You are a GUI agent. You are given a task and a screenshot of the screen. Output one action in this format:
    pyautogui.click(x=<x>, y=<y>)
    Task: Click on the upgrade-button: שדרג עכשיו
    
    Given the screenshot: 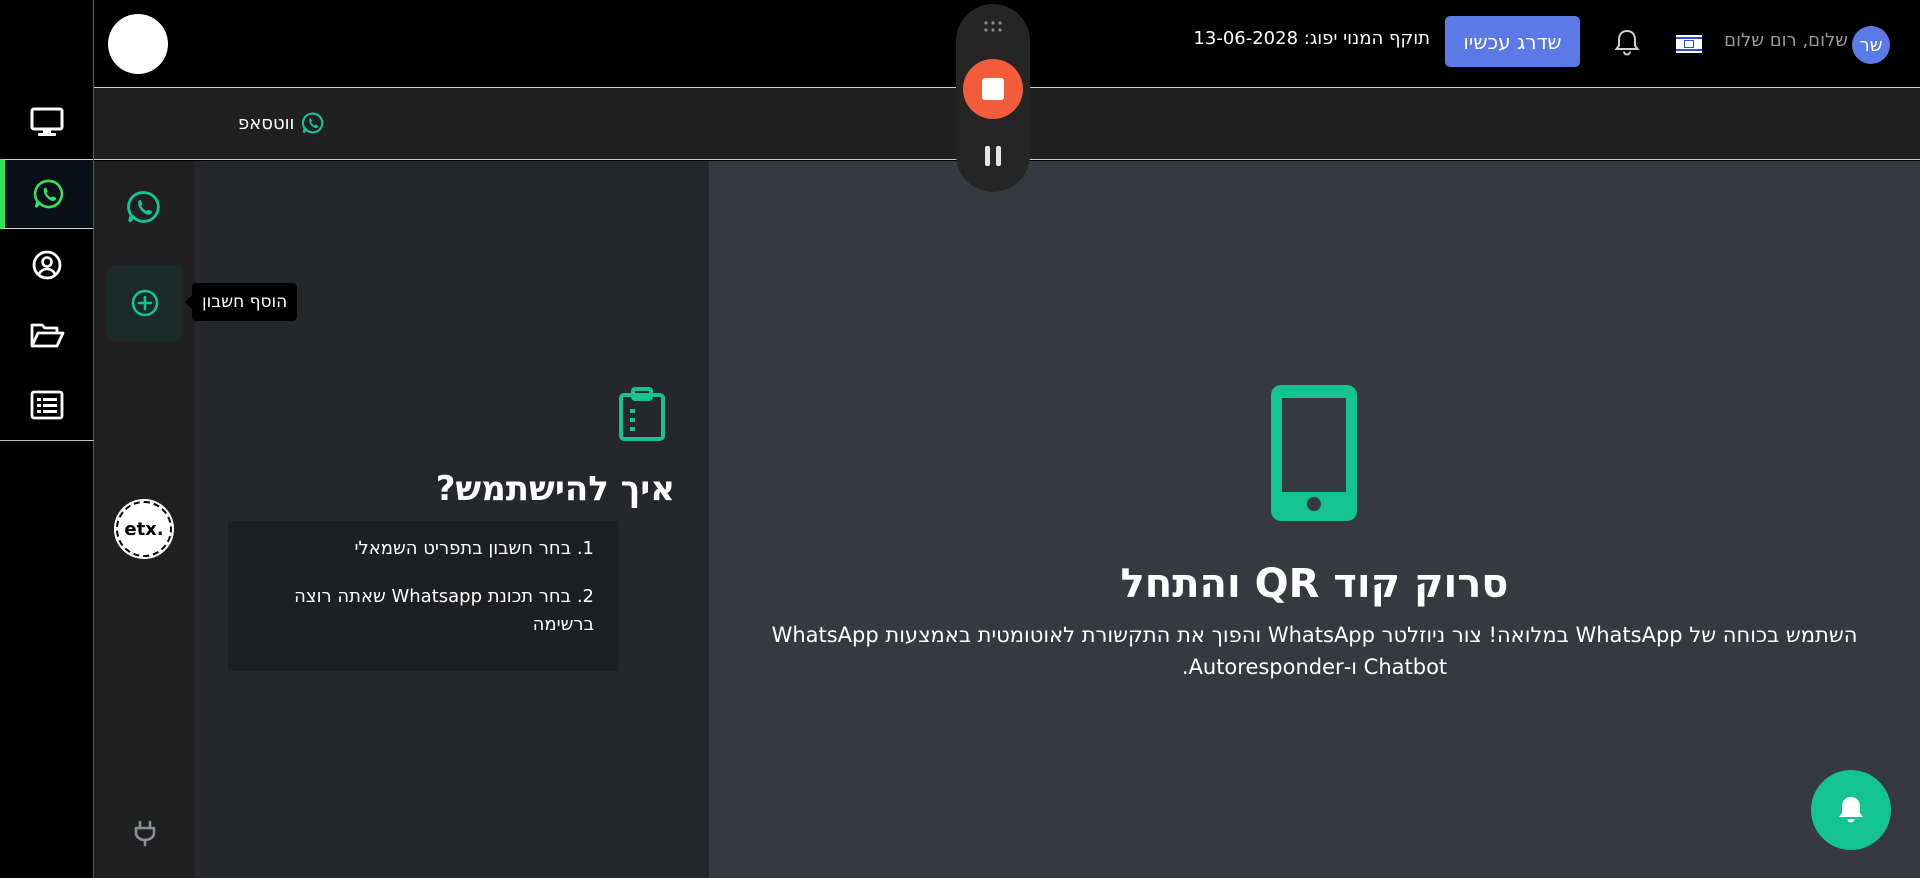 What is the action you would take?
    pyautogui.click(x=1512, y=41)
    